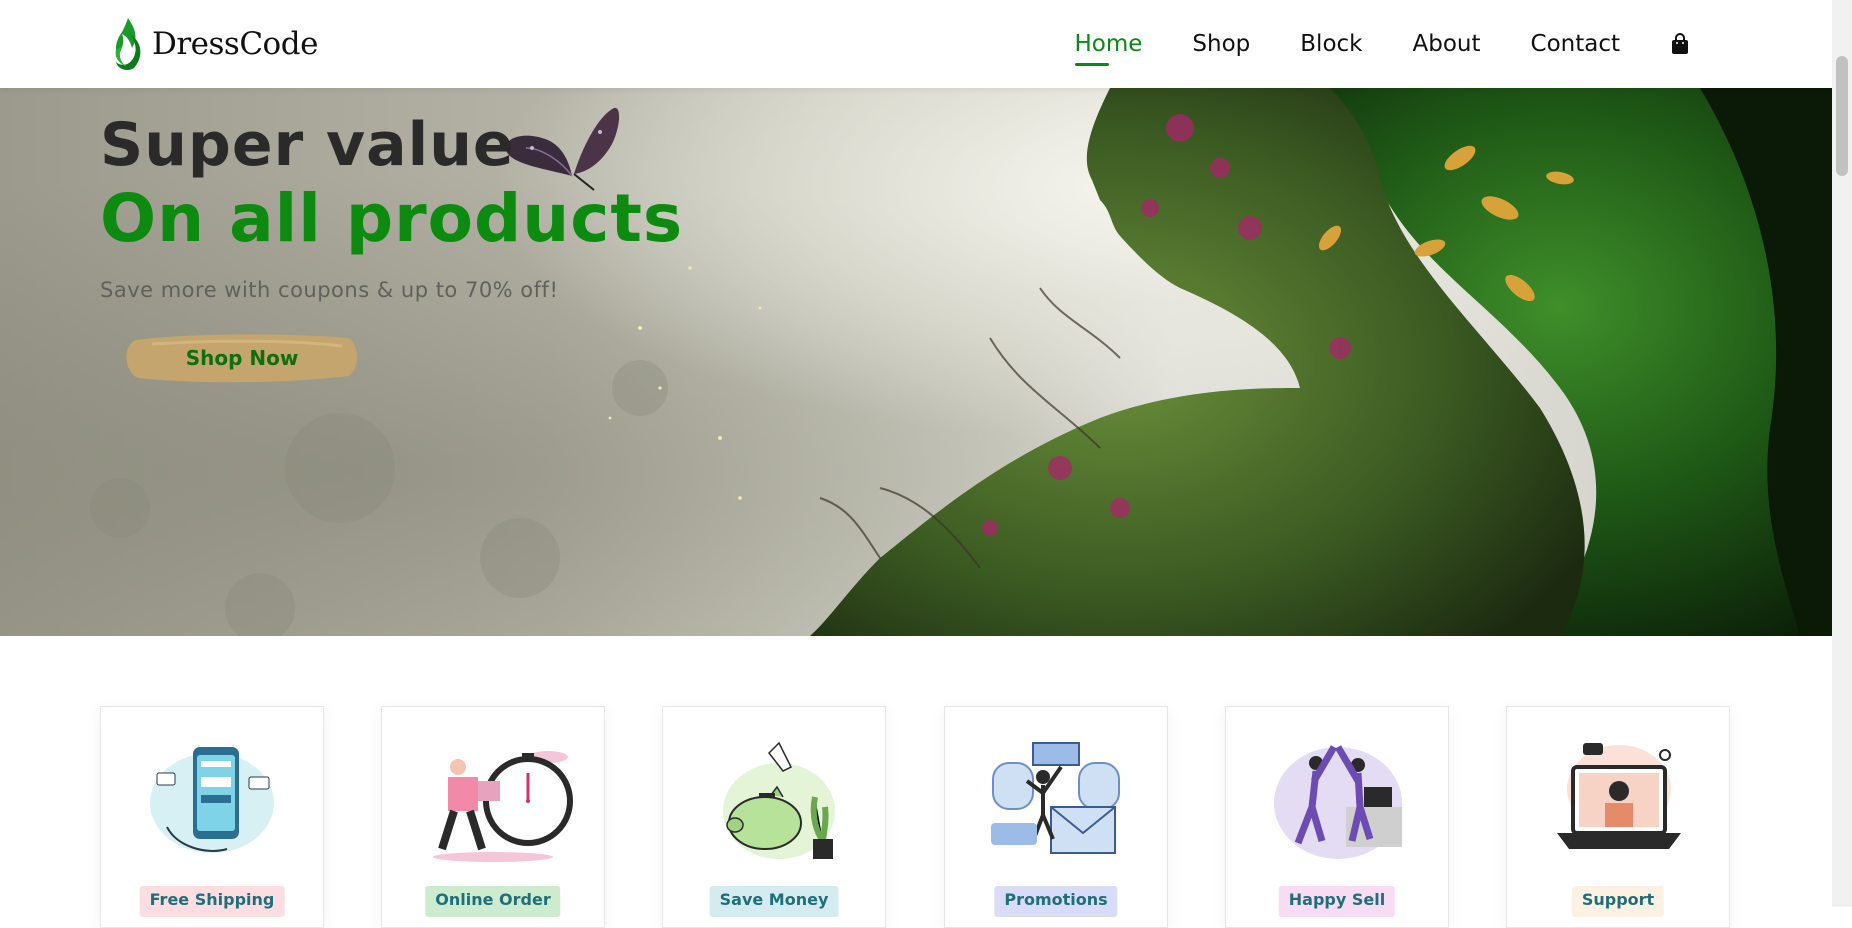 The height and width of the screenshot is (928, 1852). What do you see at coordinates (1619, 796) in the screenshot?
I see `support-laptop-illustration` at bounding box center [1619, 796].